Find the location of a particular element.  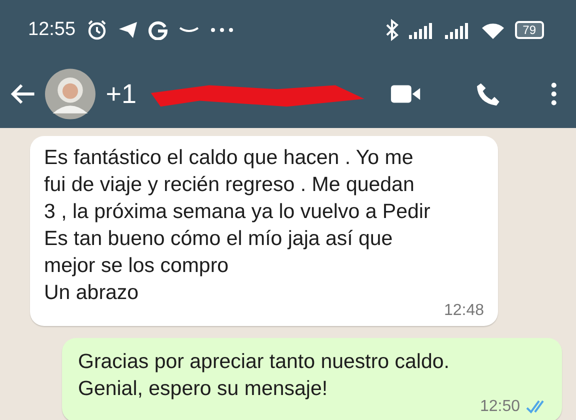

smile-icon is located at coordinates (189, 30).